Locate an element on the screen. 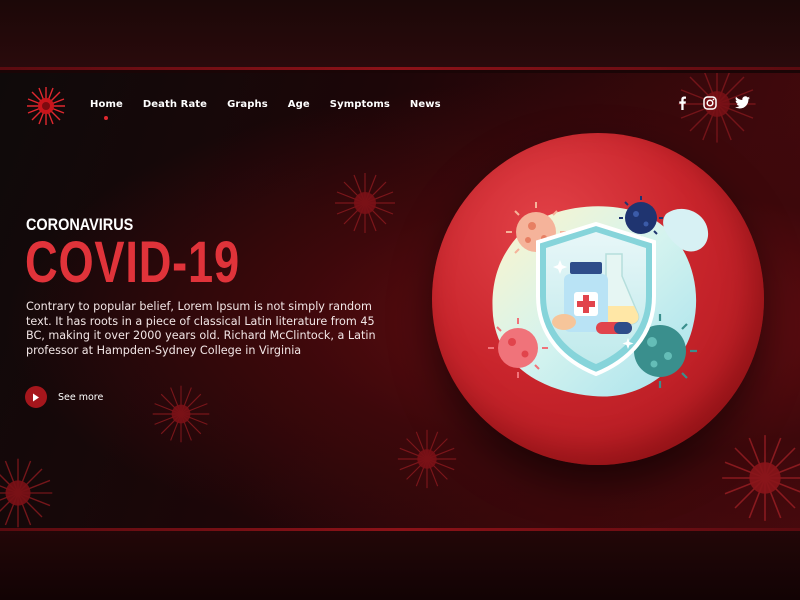 The width and height of the screenshot is (800, 600). nav-label: Symptoms is located at coordinates (359, 104).